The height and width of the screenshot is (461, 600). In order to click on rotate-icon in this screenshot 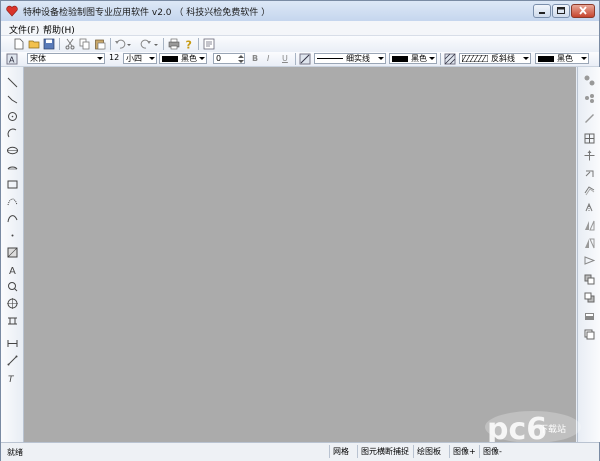, I will do `click(589, 173)`.